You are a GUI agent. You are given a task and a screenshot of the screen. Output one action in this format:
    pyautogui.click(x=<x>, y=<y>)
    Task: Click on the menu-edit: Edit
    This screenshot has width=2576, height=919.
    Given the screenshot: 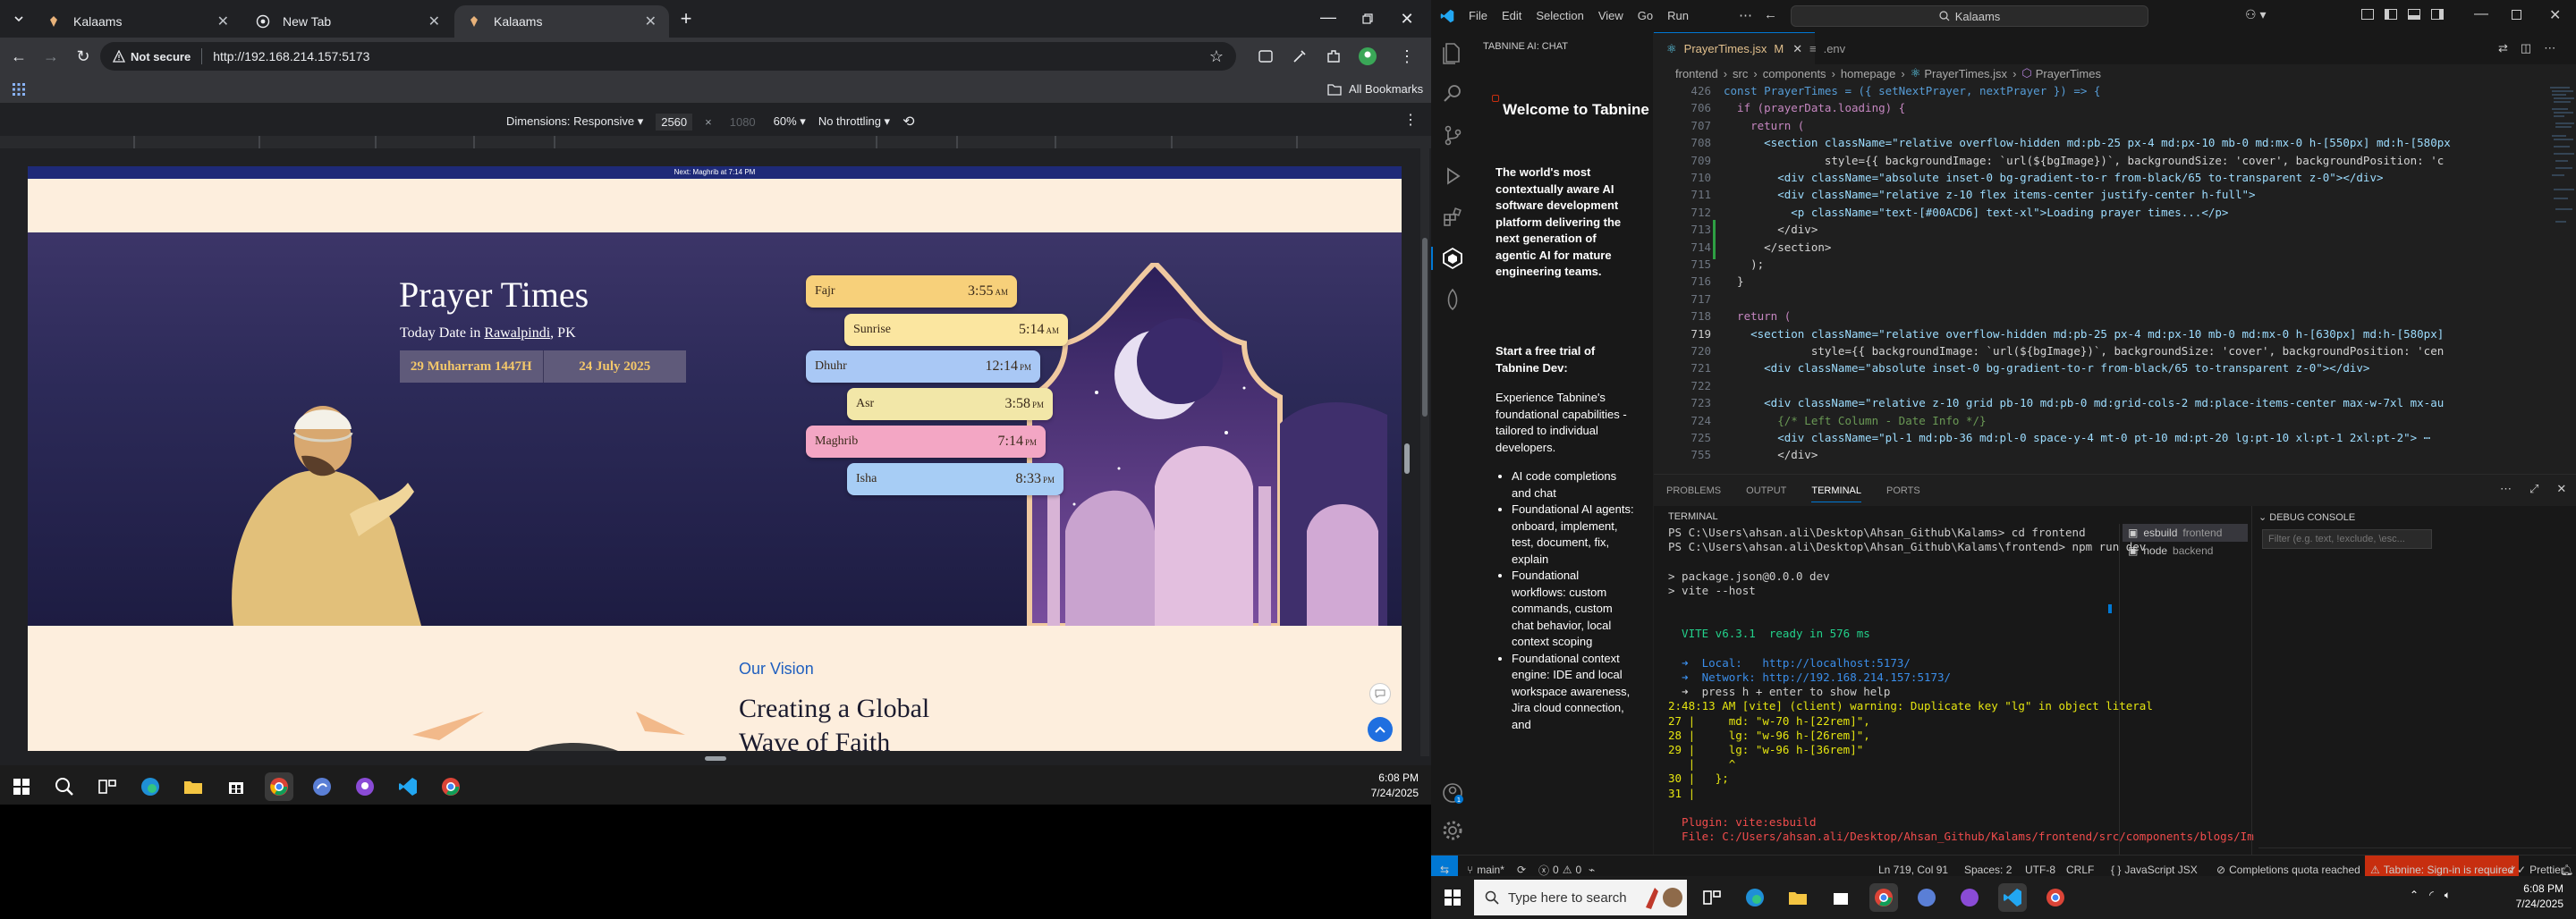 What is the action you would take?
    pyautogui.click(x=1511, y=15)
    